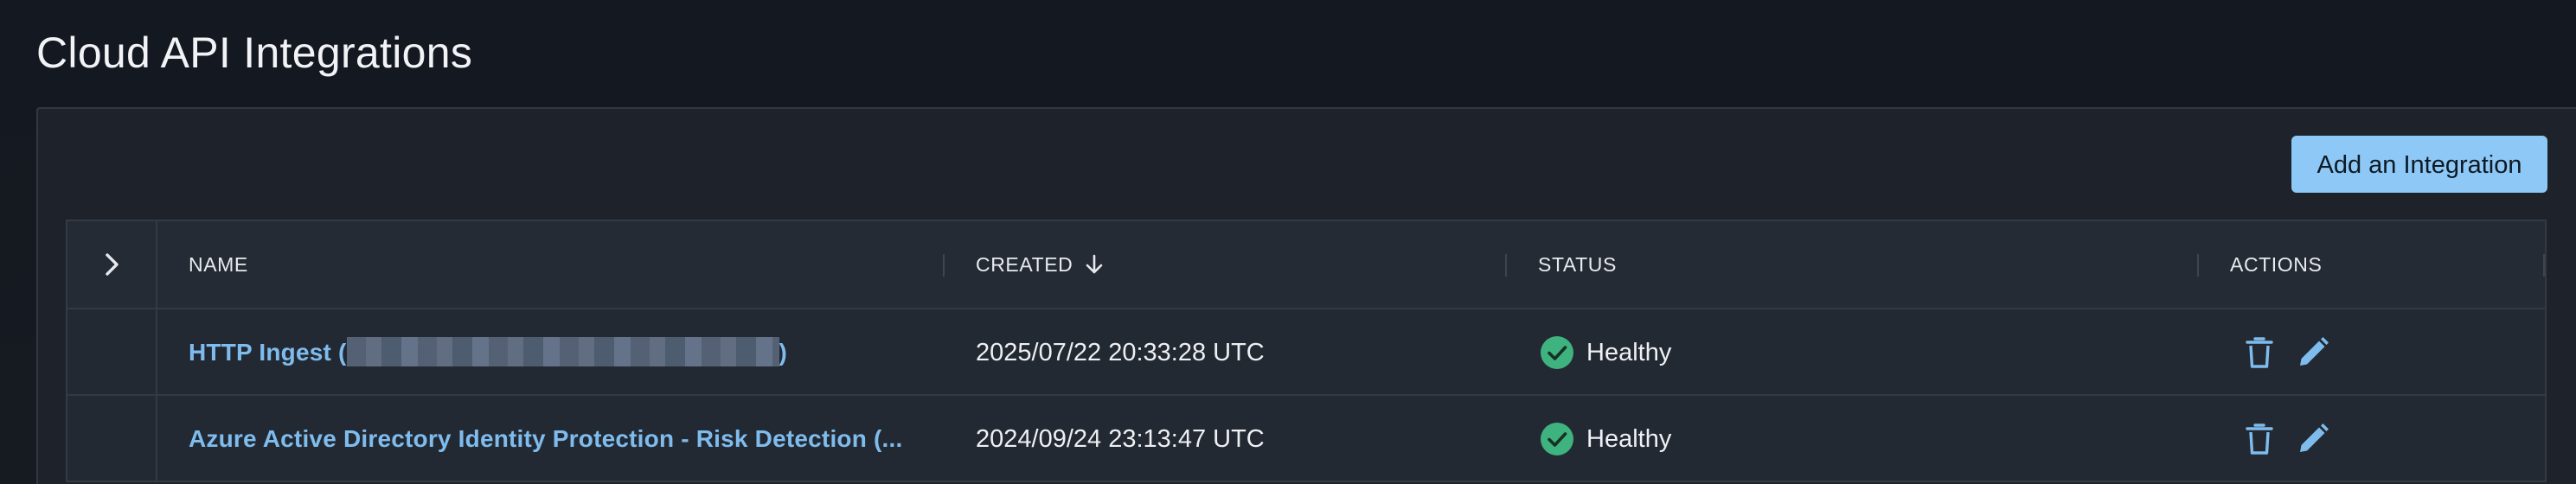  What do you see at coordinates (2276, 264) in the screenshot?
I see `column-header-actions: ACTIONS` at bounding box center [2276, 264].